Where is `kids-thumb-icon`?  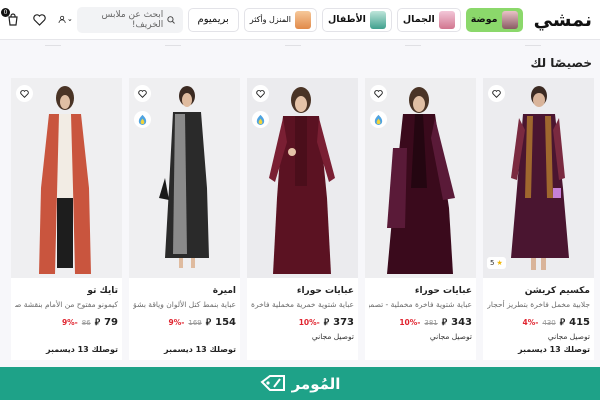 kids-thumb-icon is located at coordinates (377, 19).